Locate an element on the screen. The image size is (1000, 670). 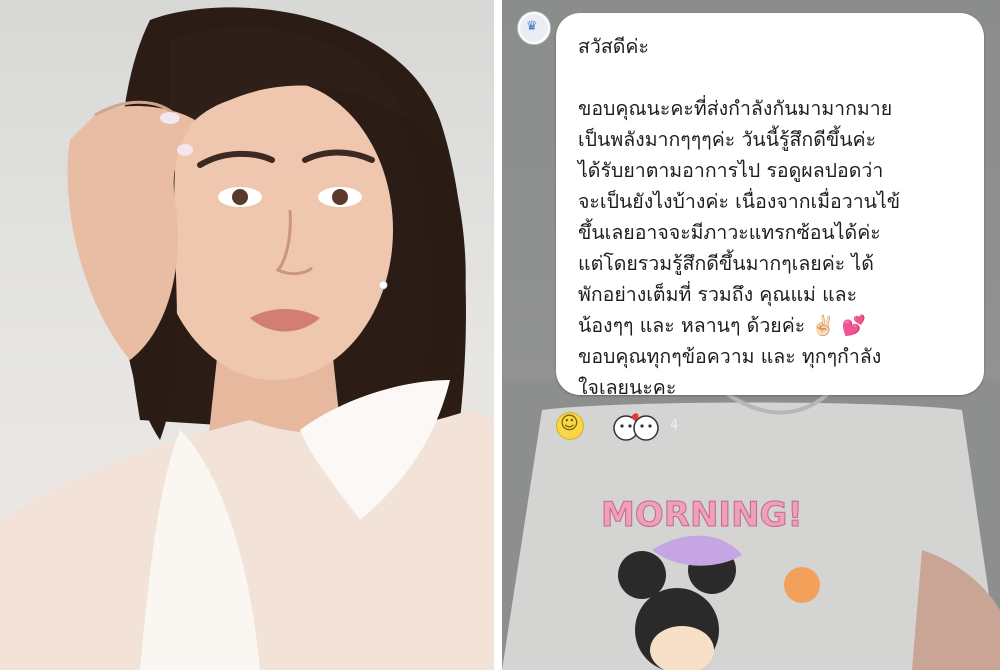
crown-icon: ♛ is located at coordinates (532, 26).